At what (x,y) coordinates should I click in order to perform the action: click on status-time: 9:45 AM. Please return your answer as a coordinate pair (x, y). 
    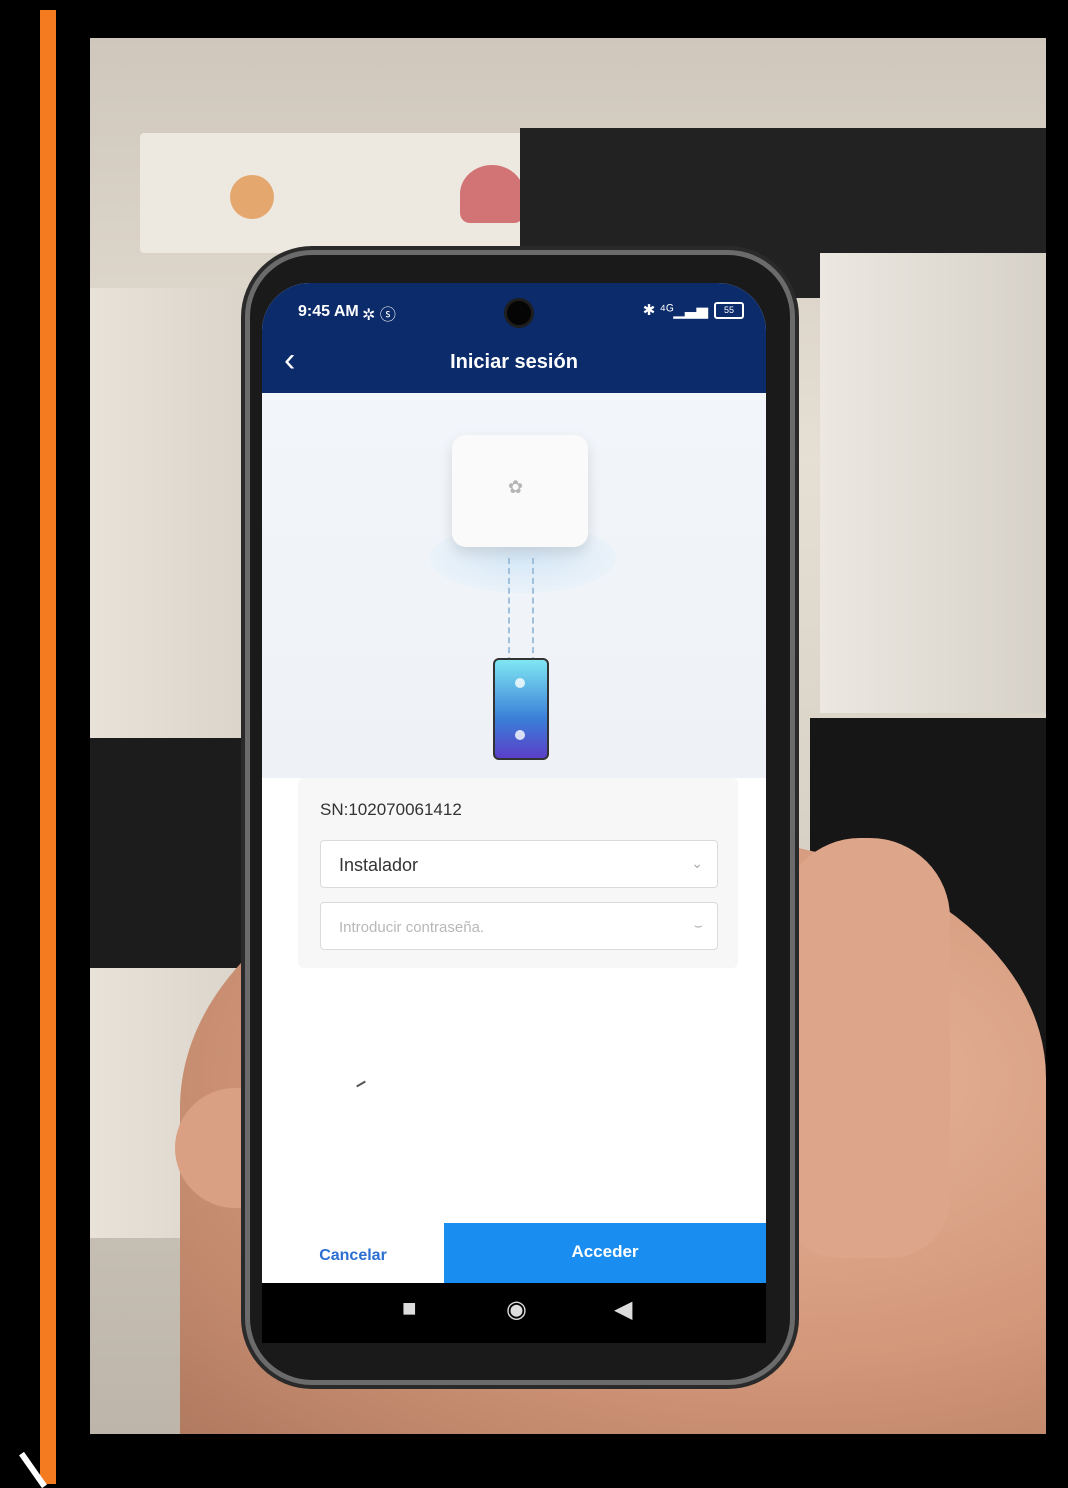
    Looking at the image, I should click on (328, 311).